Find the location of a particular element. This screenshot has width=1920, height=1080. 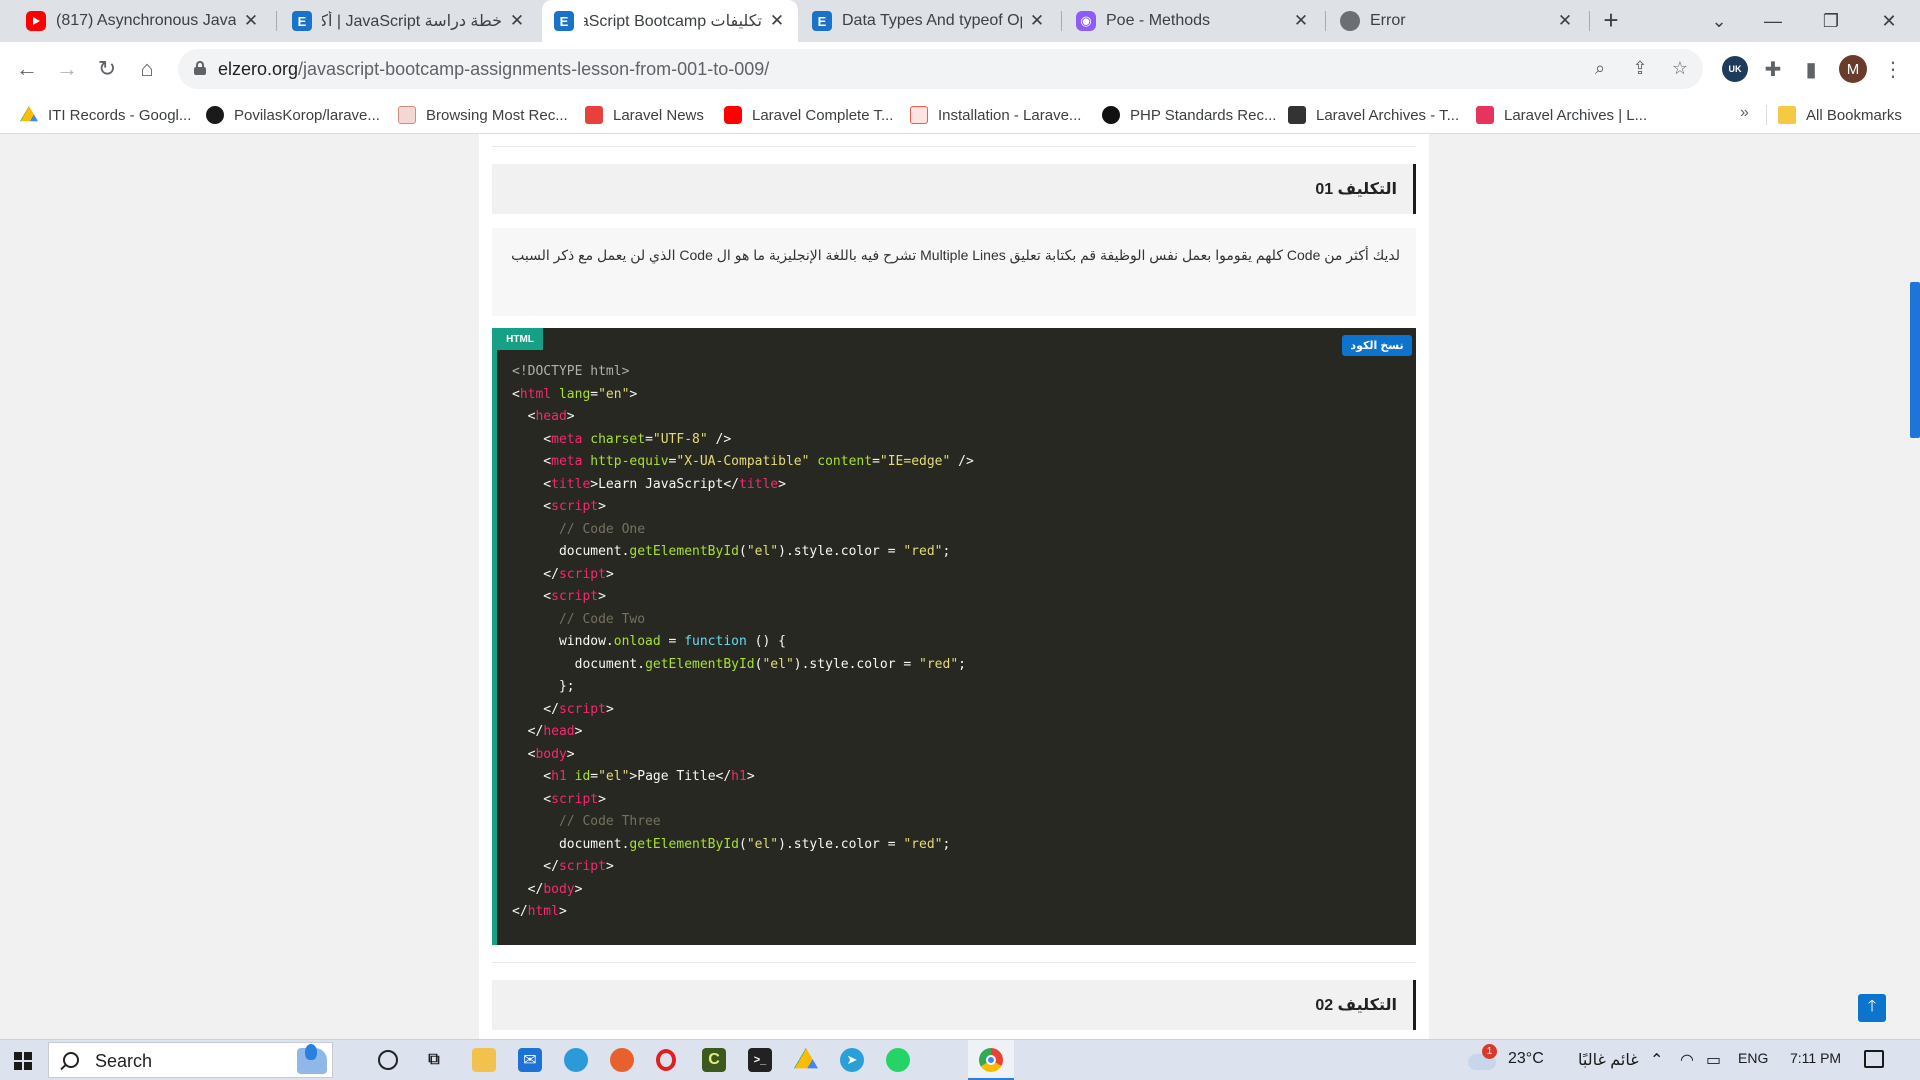

tab-error: Error ✕ is located at coordinates (1457, 21).